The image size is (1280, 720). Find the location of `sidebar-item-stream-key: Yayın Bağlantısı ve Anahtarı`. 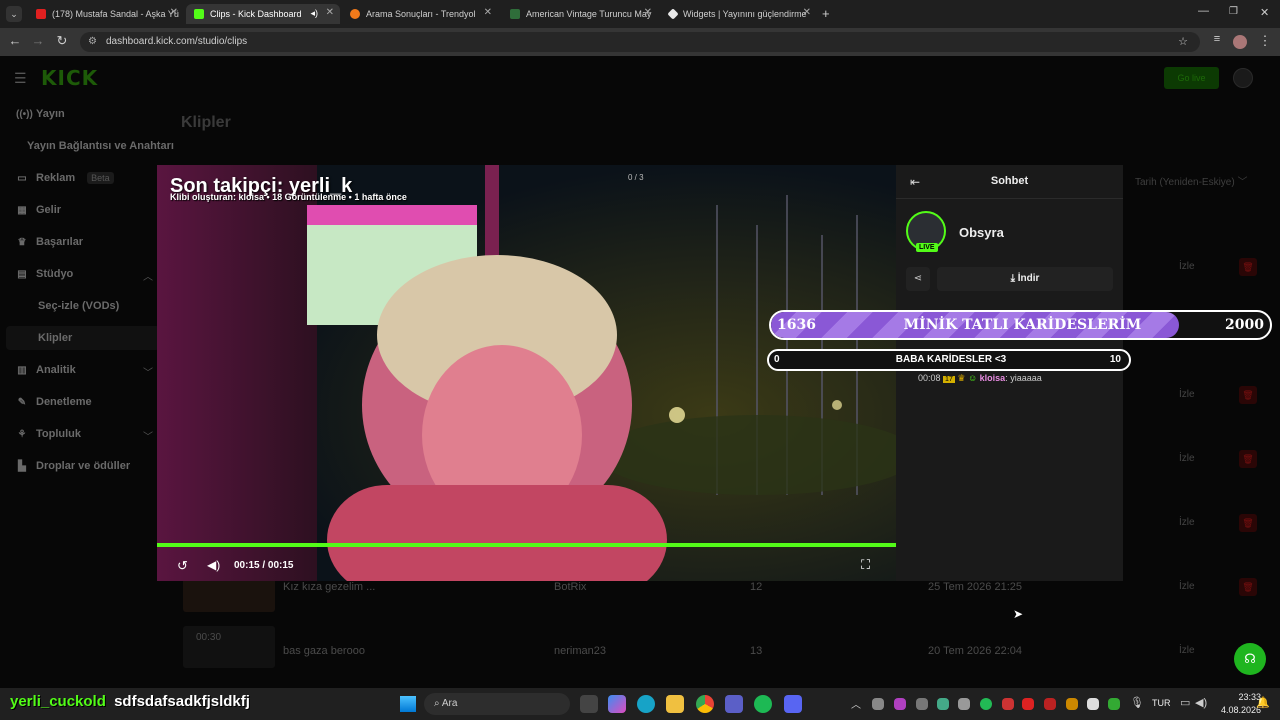

sidebar-item-stream-key: Yayın Bağlantısı ve Anahtarı is located at coordinates (100, 146).